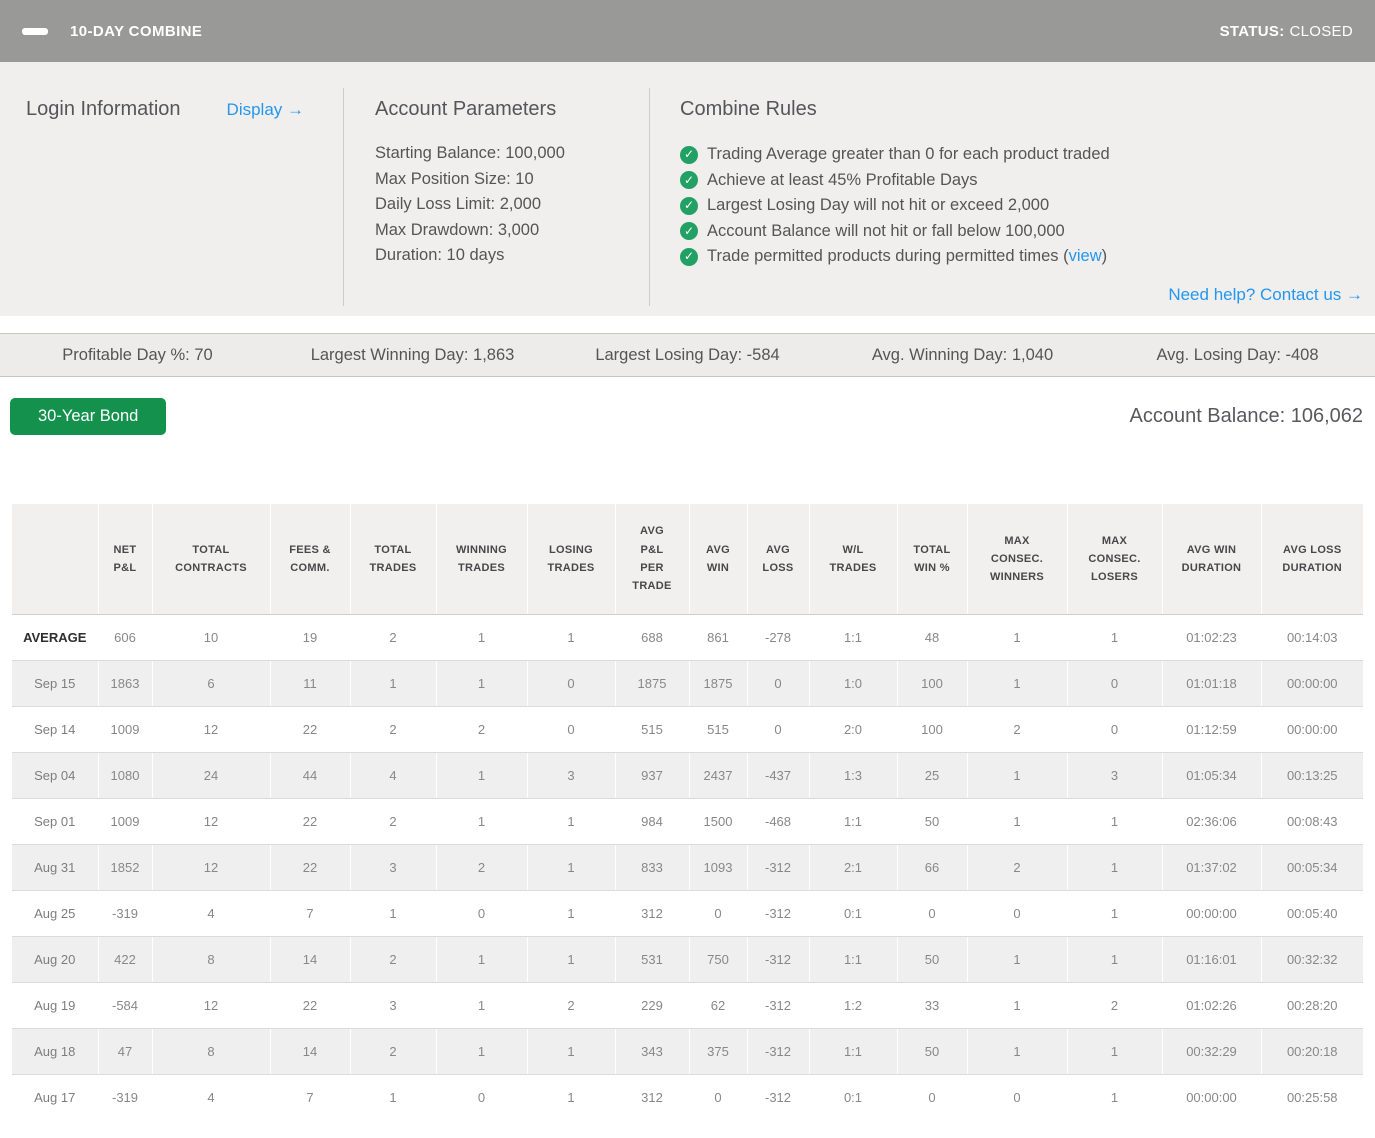  What do you see at coordinates (309, 637) in the screenshot?
I see `cell: 19` at bounding box center [309, 637].